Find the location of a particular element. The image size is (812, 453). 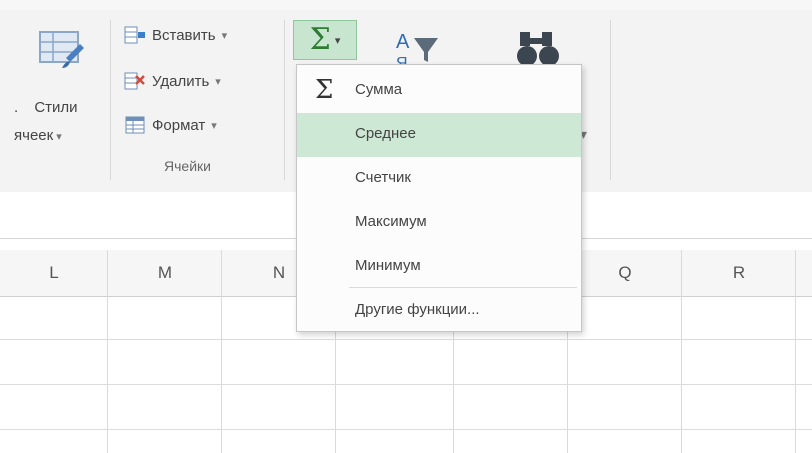

ribbon-top-strip is located at coordinates (406, 5).